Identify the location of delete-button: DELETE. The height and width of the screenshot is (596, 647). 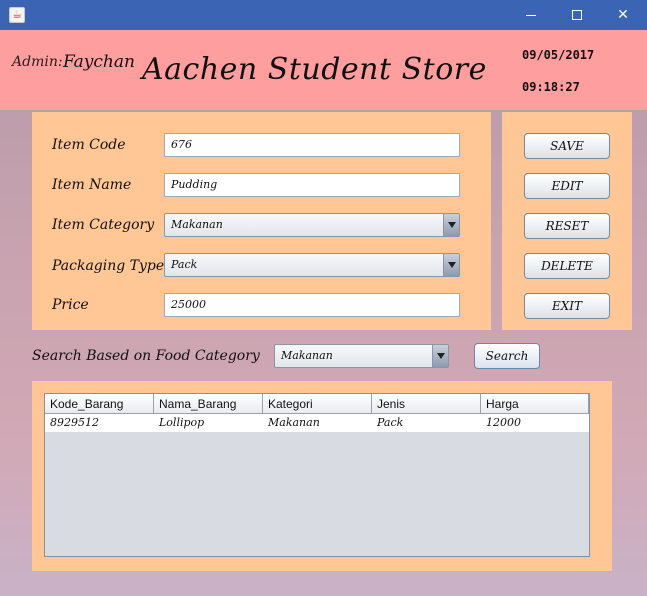
(567, 266).